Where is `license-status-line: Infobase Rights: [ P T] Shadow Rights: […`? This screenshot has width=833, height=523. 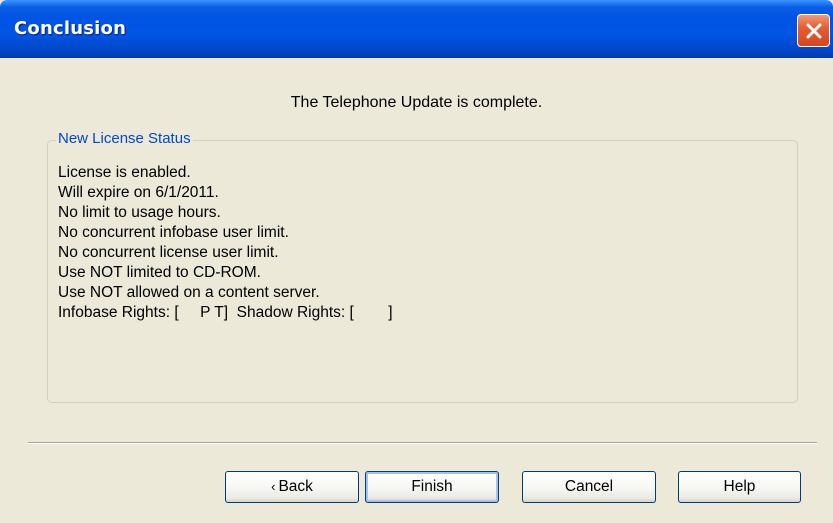 license-status-line: Infobase Rights: [ P T] Shadow Rights: [… is located at coordinates (225, 312).